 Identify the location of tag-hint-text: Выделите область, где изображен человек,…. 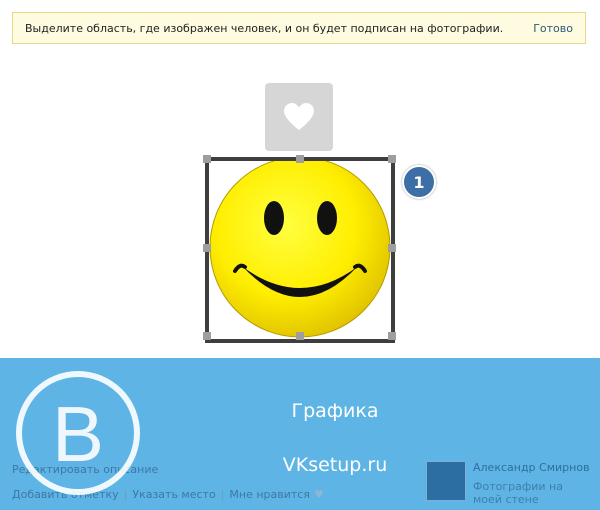
(264, 28).